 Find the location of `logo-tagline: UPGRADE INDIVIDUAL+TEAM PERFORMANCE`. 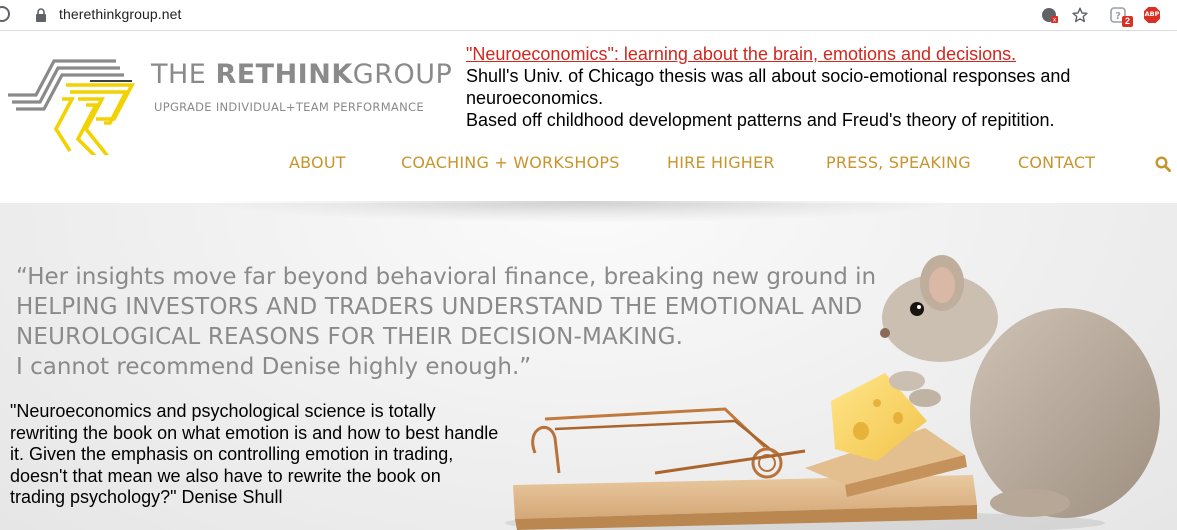

logo-tagline: UPGRADE INDIVIDUAL+TEAM PERFORMANCE is located at coordinates (289, 107).